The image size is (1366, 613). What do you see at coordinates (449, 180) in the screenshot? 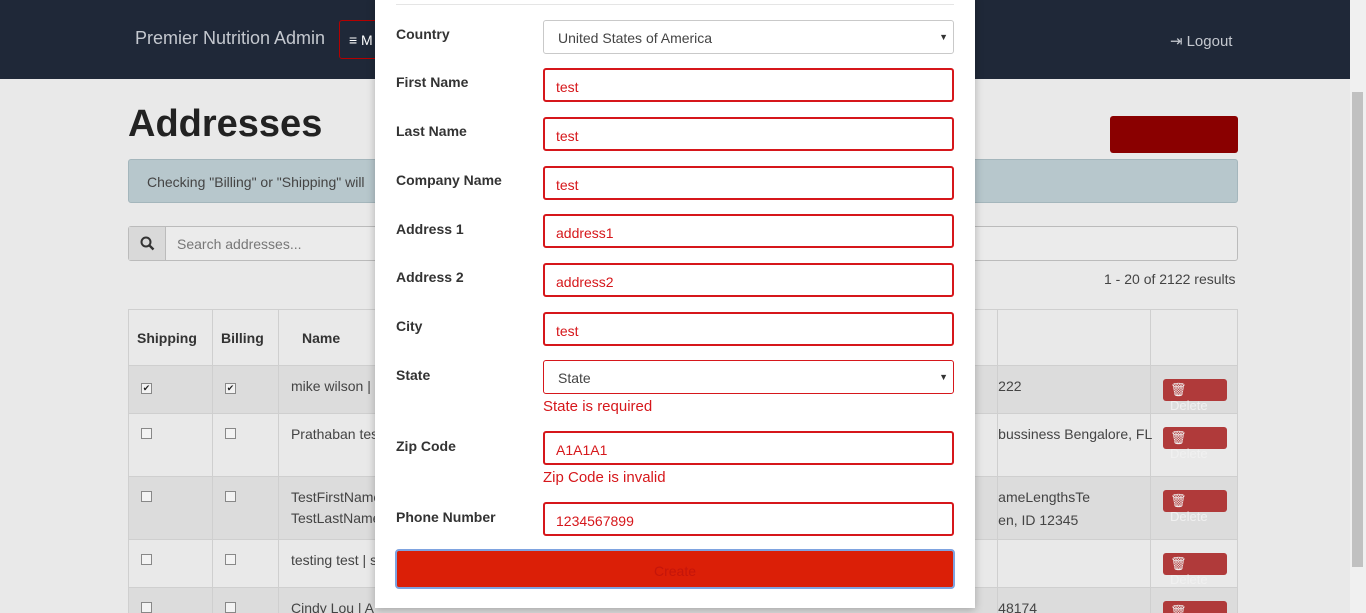
I see `company-name-label: Company Name` at bounding box center [449, 180].